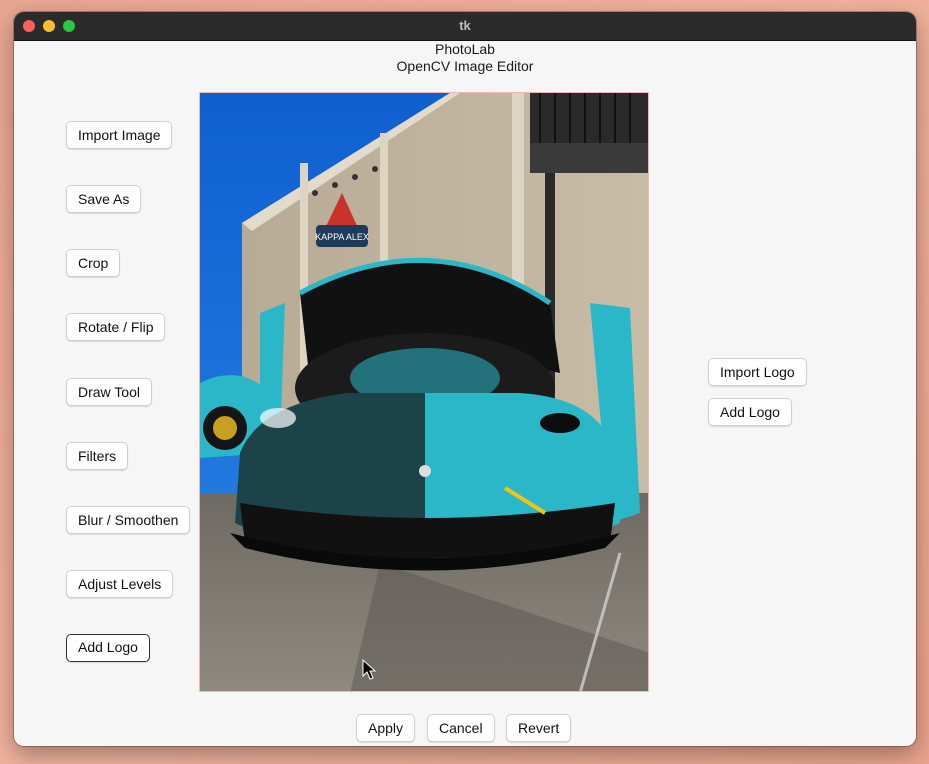  What do you see at coordinates (539, 728) in the screenshot?
I see `revert-button: Revert` at bounding box center [539, 728].